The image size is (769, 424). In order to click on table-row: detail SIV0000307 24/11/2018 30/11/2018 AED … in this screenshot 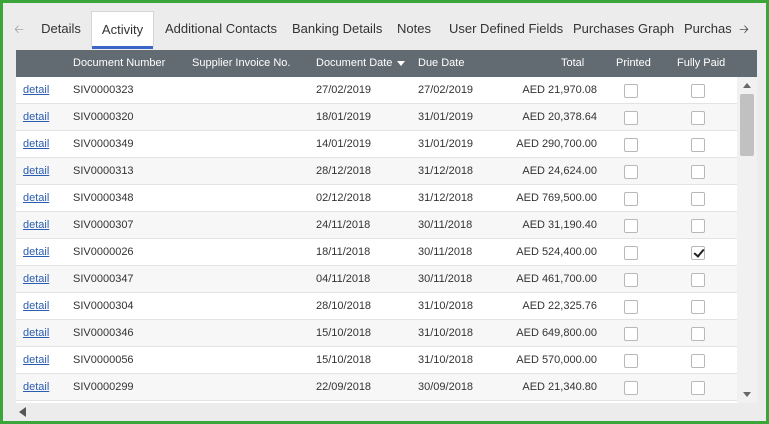, I will do `click(376, 225)`.